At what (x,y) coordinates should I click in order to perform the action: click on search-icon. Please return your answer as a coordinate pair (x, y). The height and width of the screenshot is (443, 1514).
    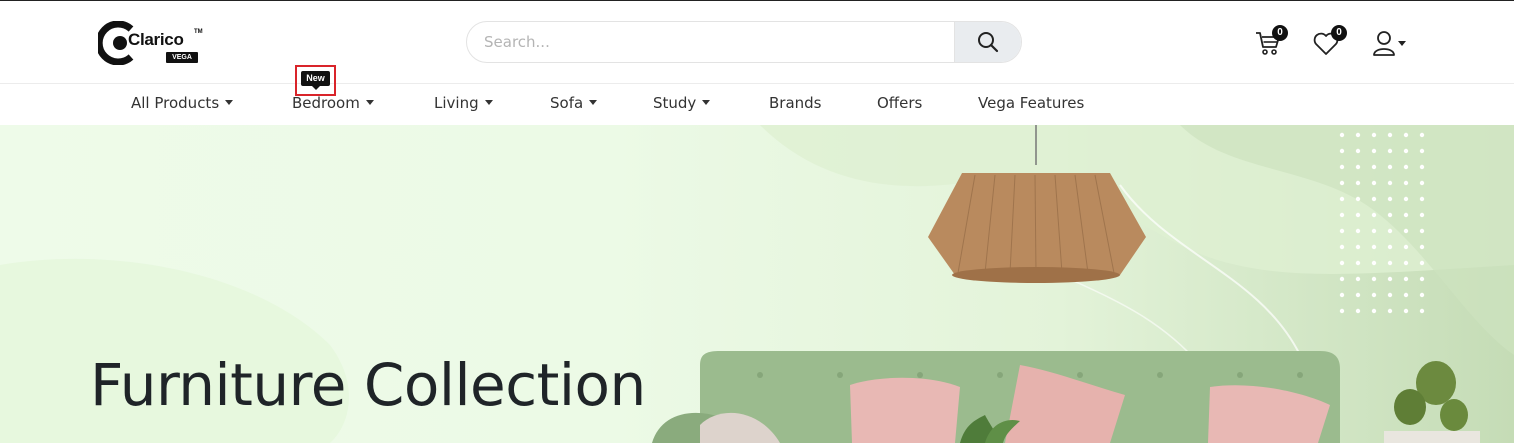
    Looking at the image, I should click on (988, 42).